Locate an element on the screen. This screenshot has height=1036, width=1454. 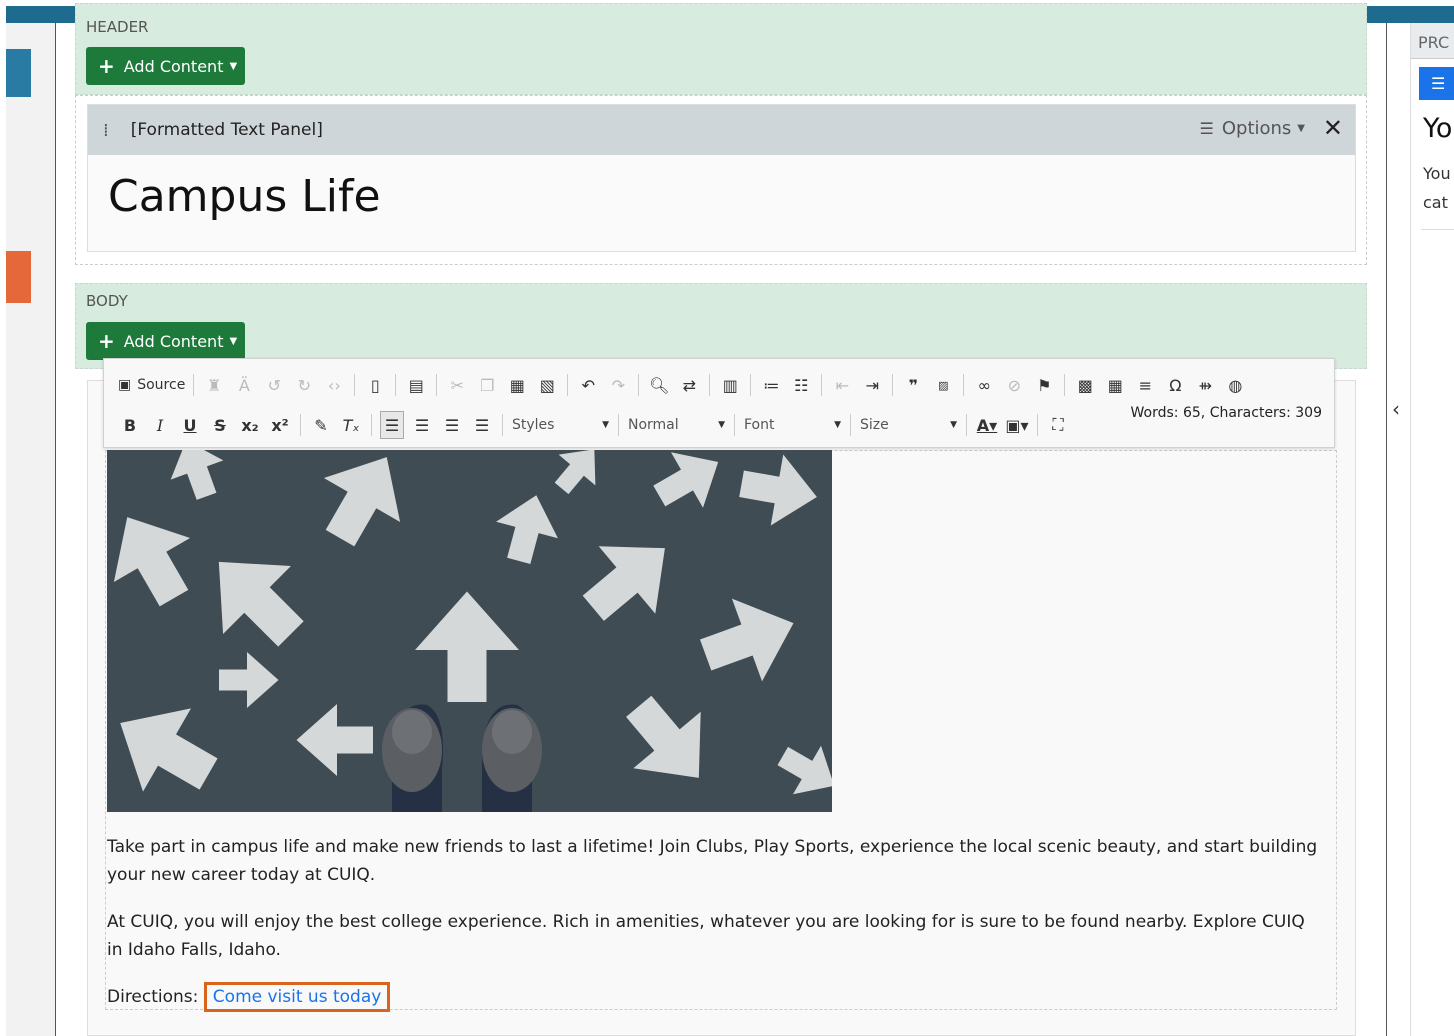
subscript-icon: x₂ is located at coordinates (250, 425).